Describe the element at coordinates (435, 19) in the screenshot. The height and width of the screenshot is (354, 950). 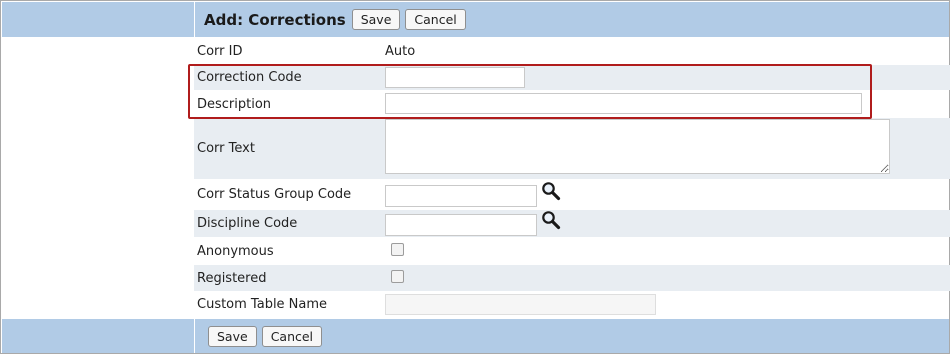
I see `cancel-button: Cancel` at that location.